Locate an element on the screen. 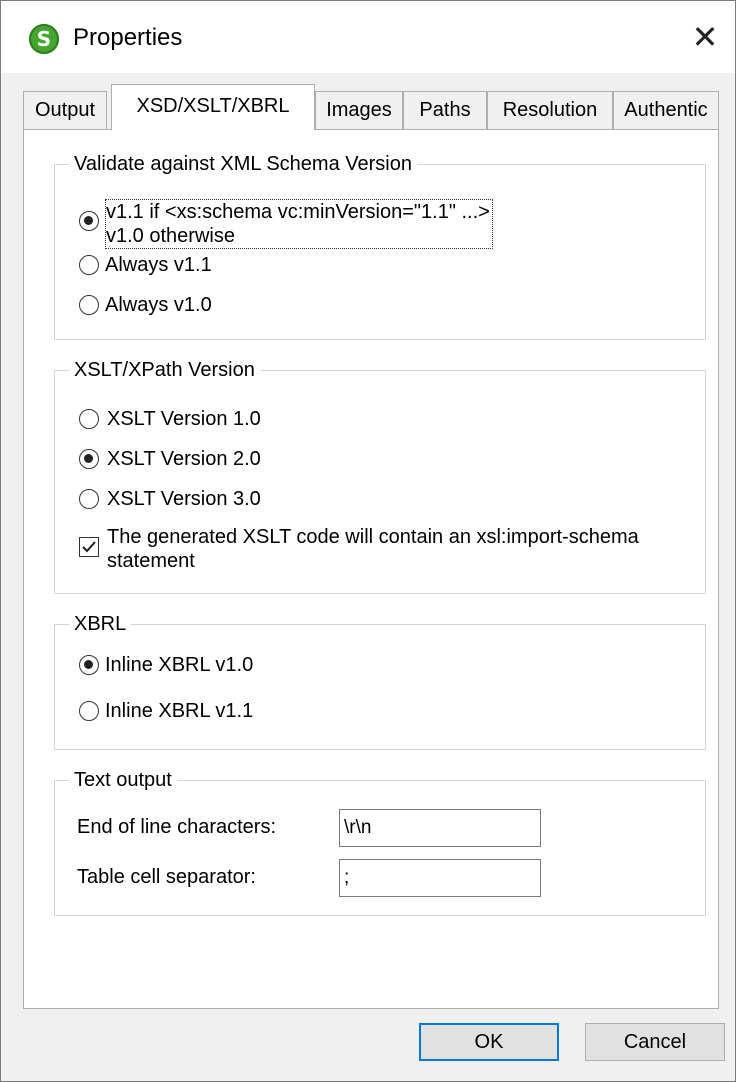 This screenshot has height=1082, width=736. radio-label: Always v1.1 is located at coordinates (158, 265).